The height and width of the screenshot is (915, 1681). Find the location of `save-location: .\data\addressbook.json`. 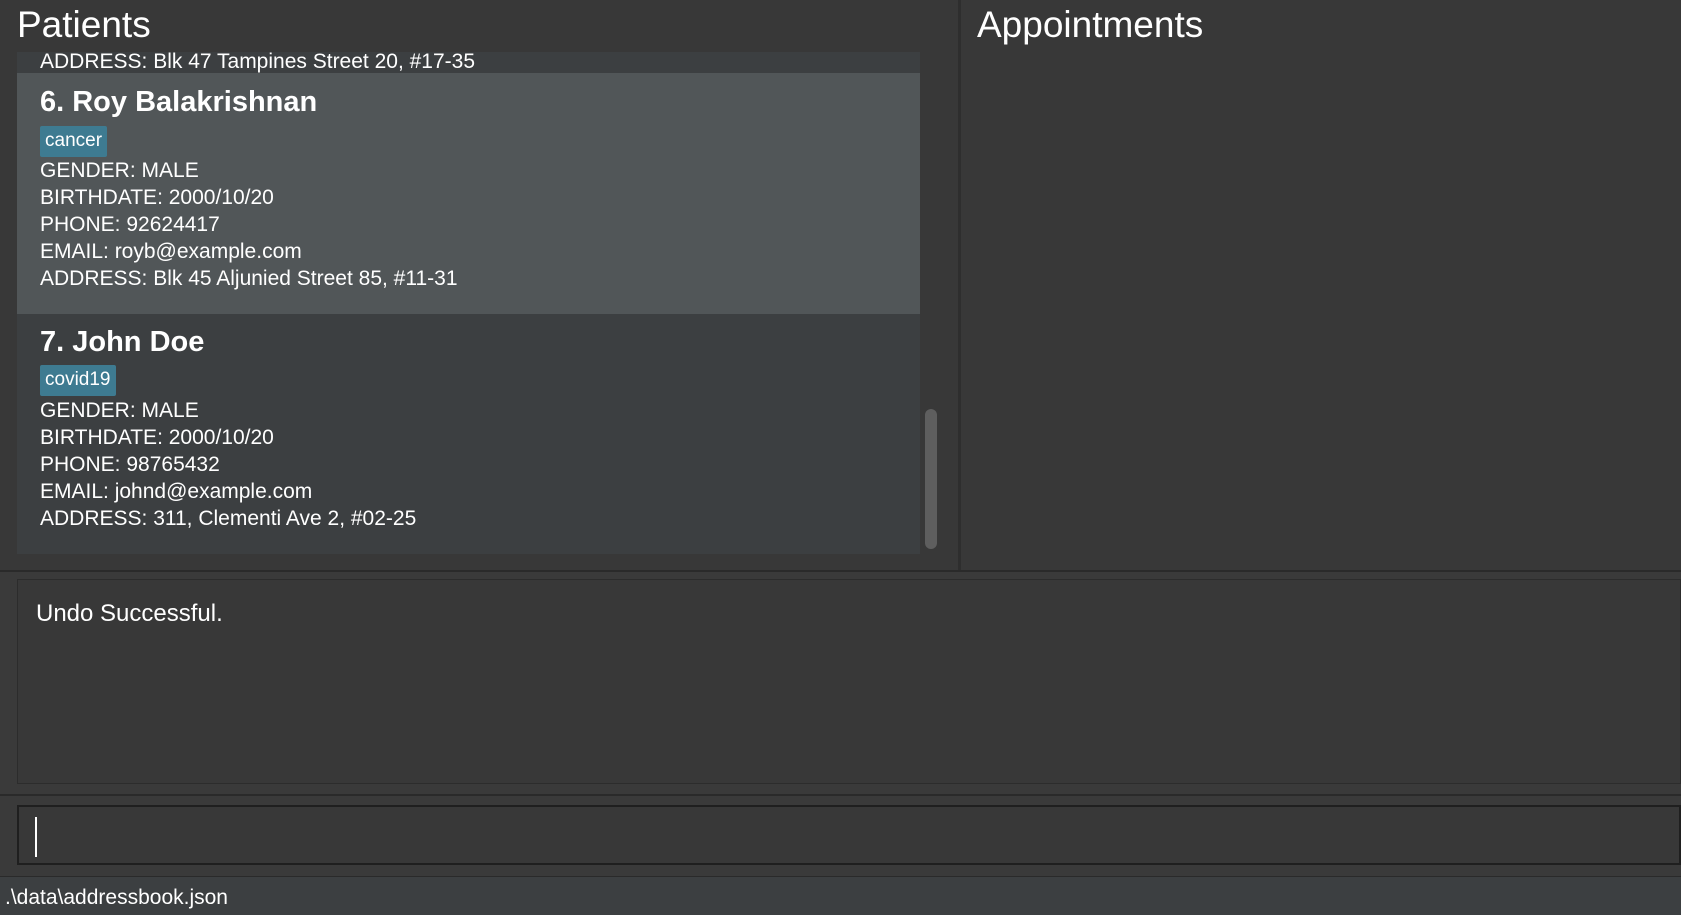

save-location: .\data\addressbook.json is located at coordinates (116, 897).